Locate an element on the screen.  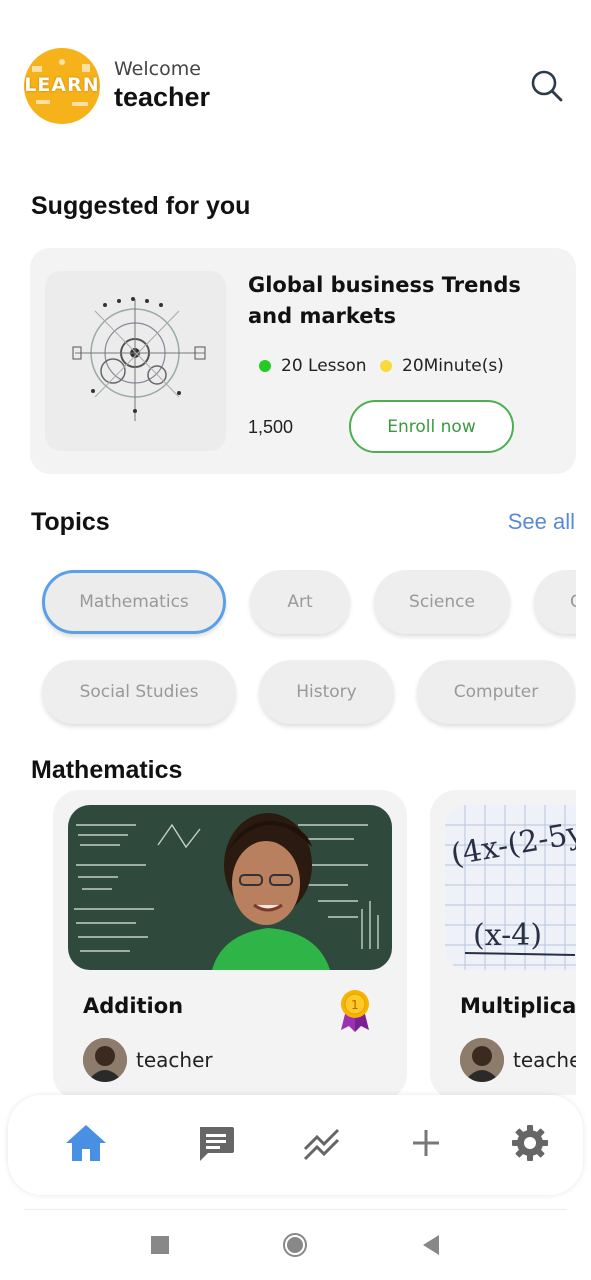
enroll-now-button: Enroll now is located at coordinates (431, 426).